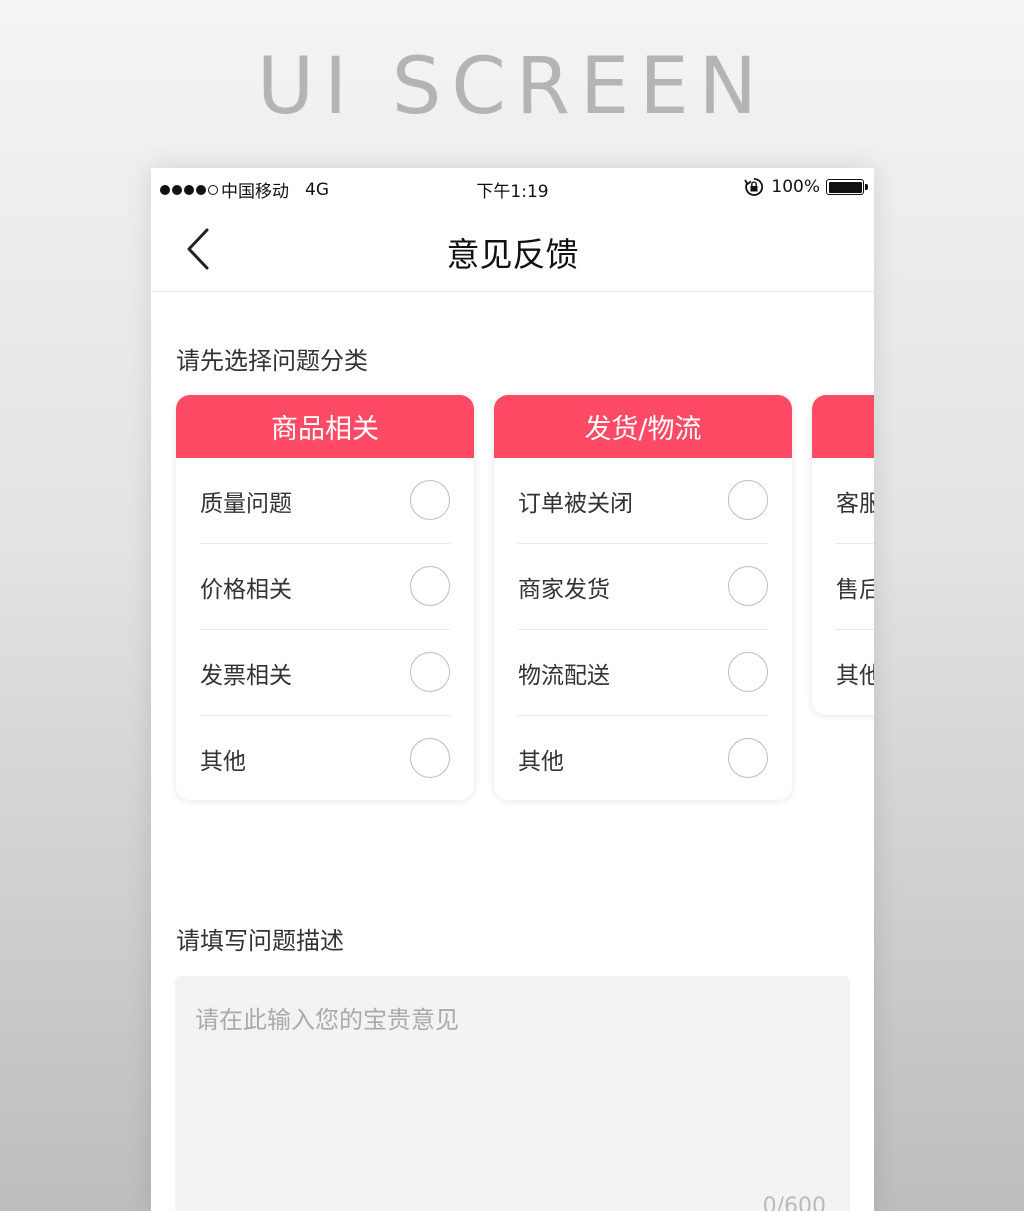 The image size is (1024, 1211). Describe the element at coordinates (754, 187) in the screenshot. I see `rotation-lock-icon` at that location.